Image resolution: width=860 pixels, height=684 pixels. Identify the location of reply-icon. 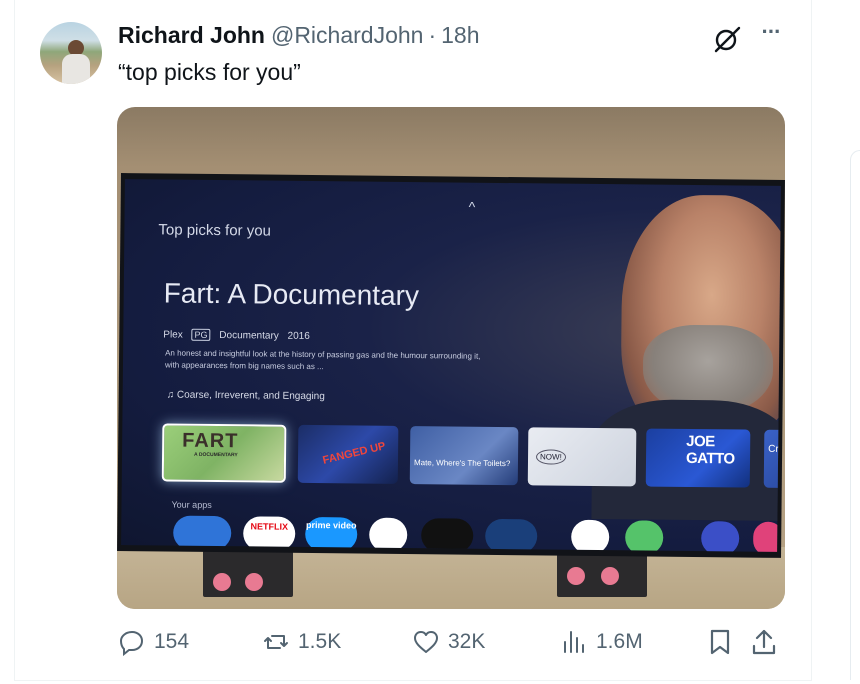
(131, 643).